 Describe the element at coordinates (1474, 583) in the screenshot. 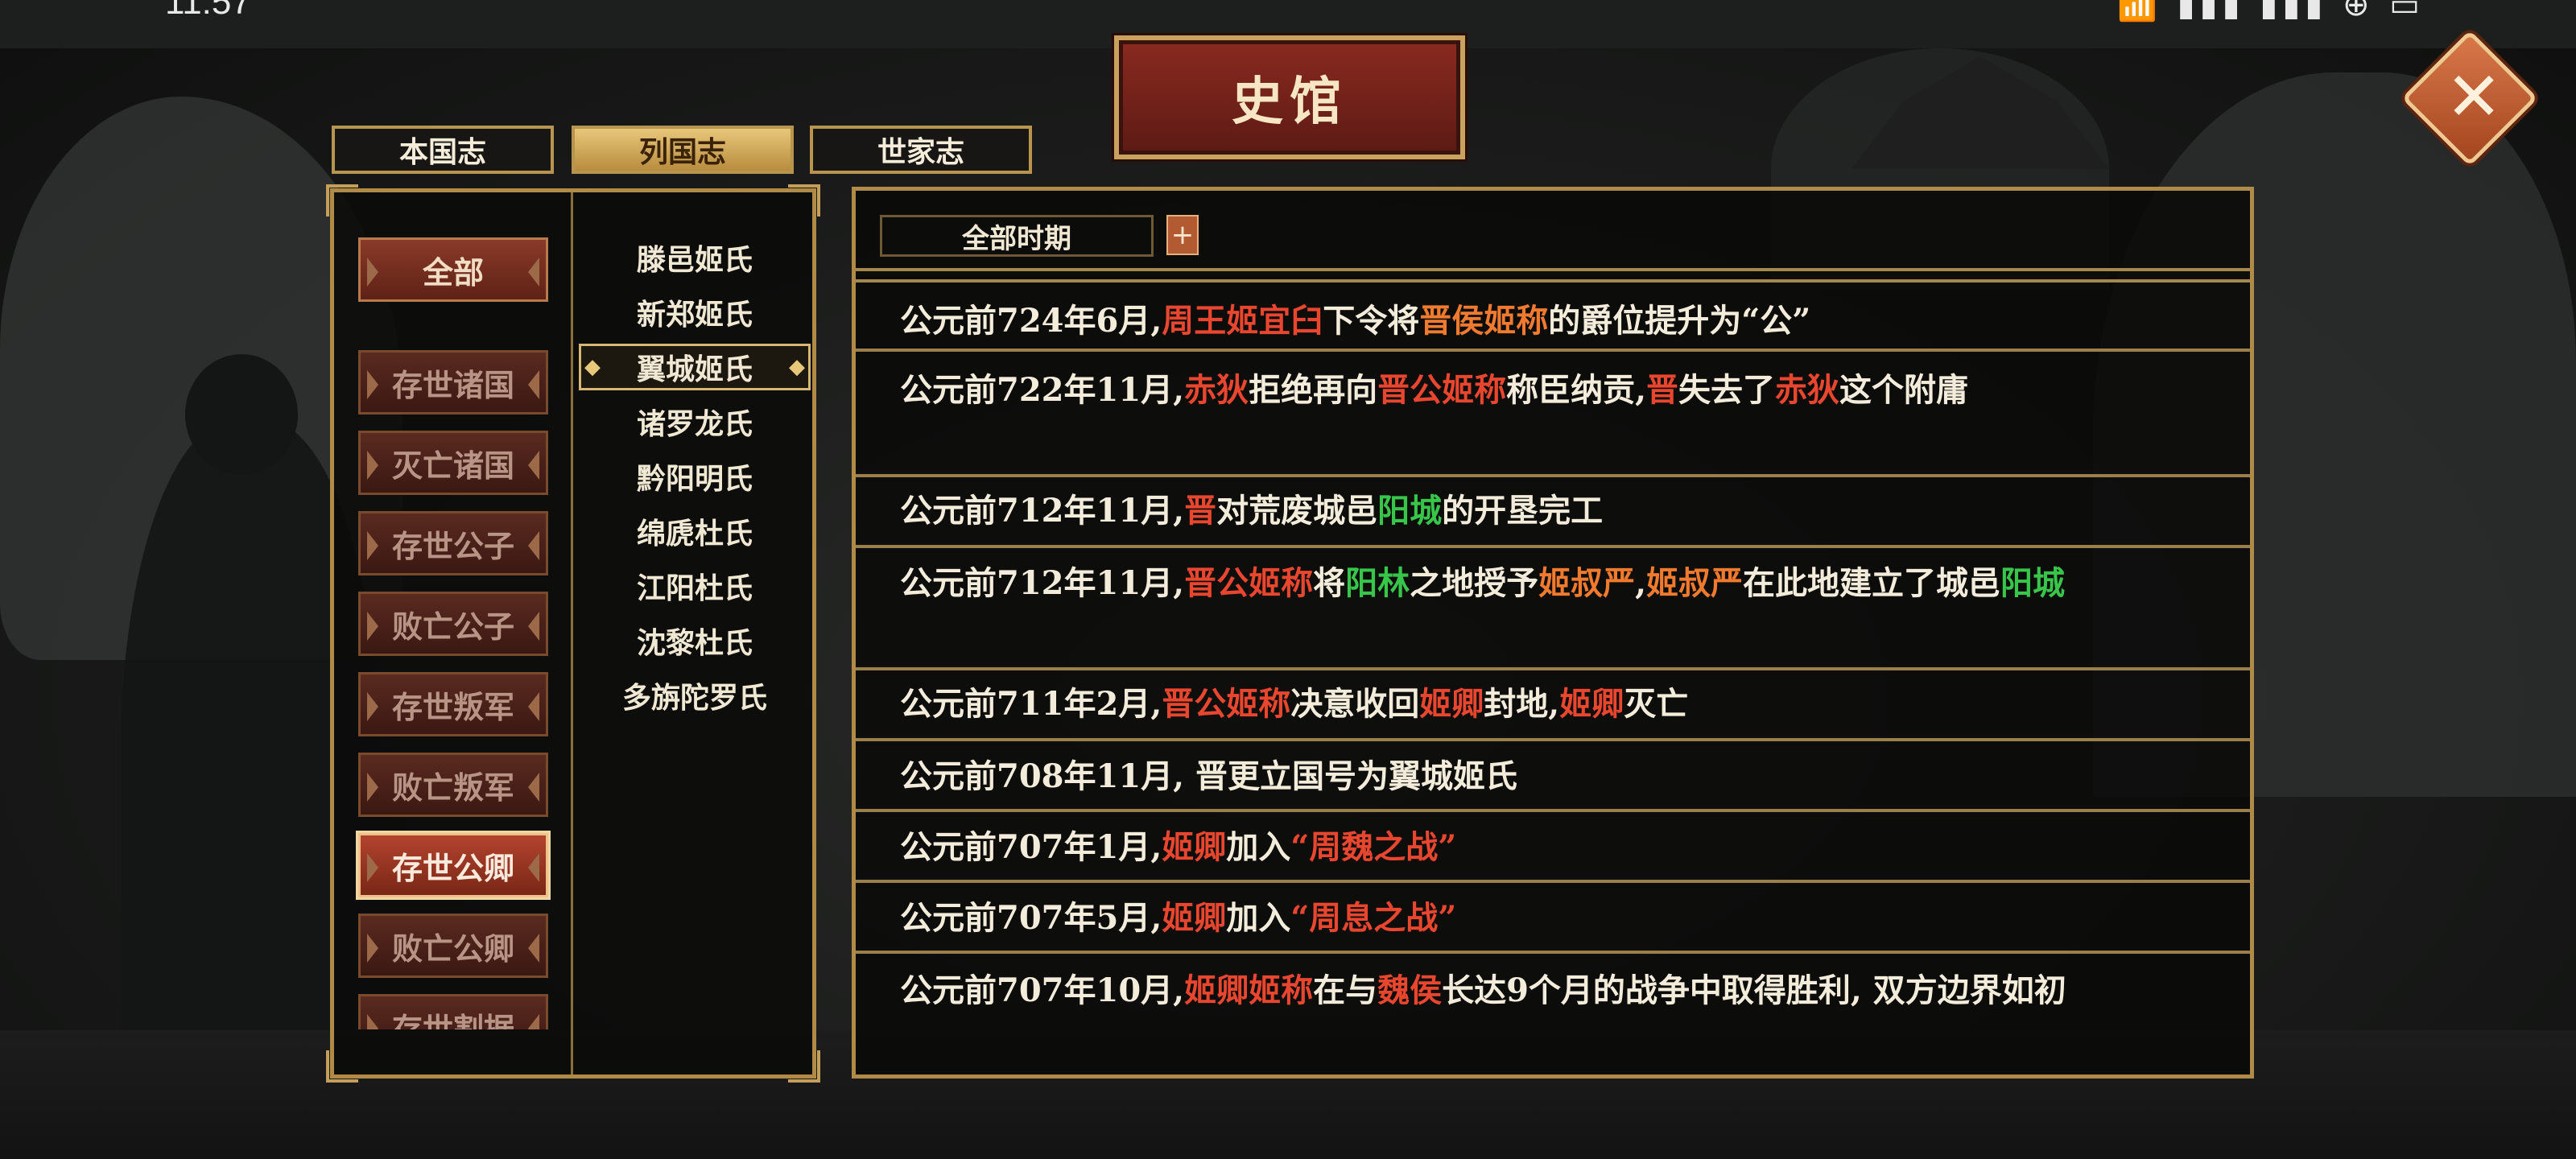

I see `event-text: 之地授予` at that location.